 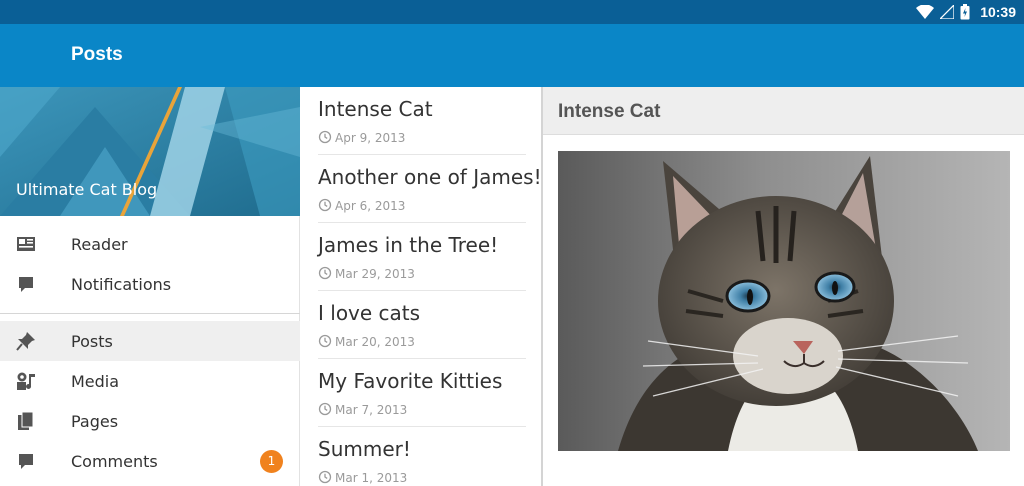 What do you see at coordinates (422, 456) in the screenshot?
I see `post-list-item: Summer! Mar 1, 2013` at bounding box center [422, 456].